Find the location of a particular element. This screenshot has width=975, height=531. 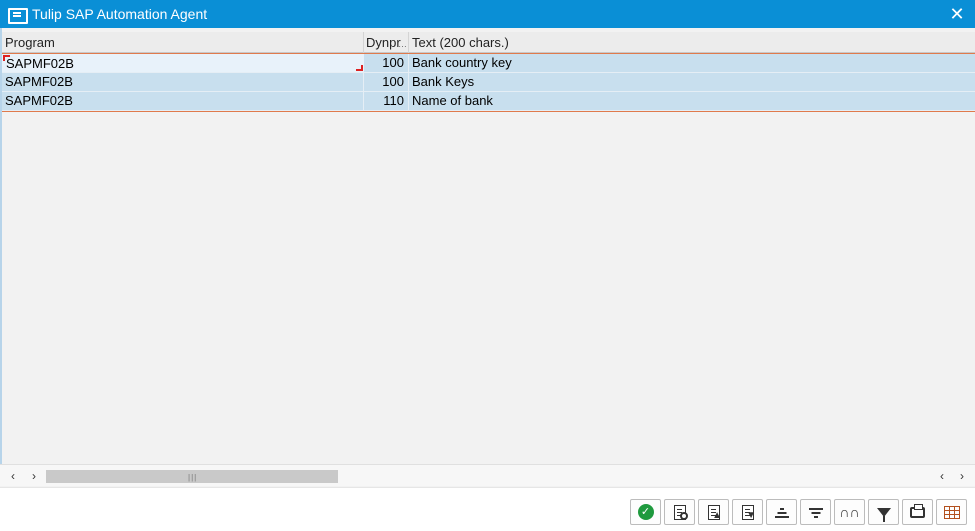

magnifier-icon is located at coordinates (684, 516).